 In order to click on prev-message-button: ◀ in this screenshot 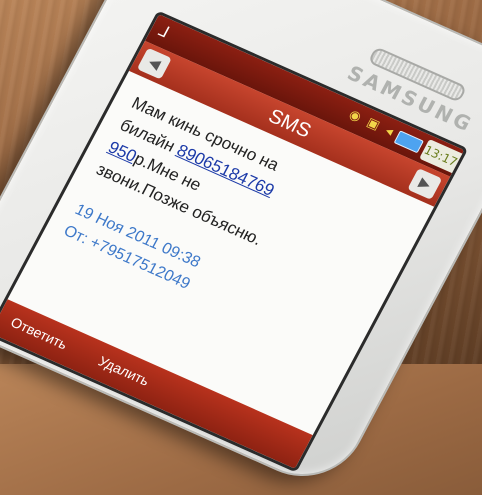, I will do `click(154, 63)`.